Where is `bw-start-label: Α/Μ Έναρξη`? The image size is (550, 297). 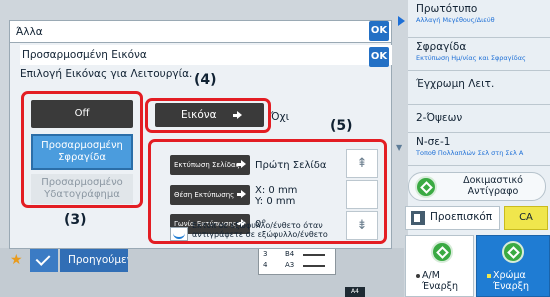 bw-start-label: Α/Μ Έναρξη is located at coordinates (437, 281).